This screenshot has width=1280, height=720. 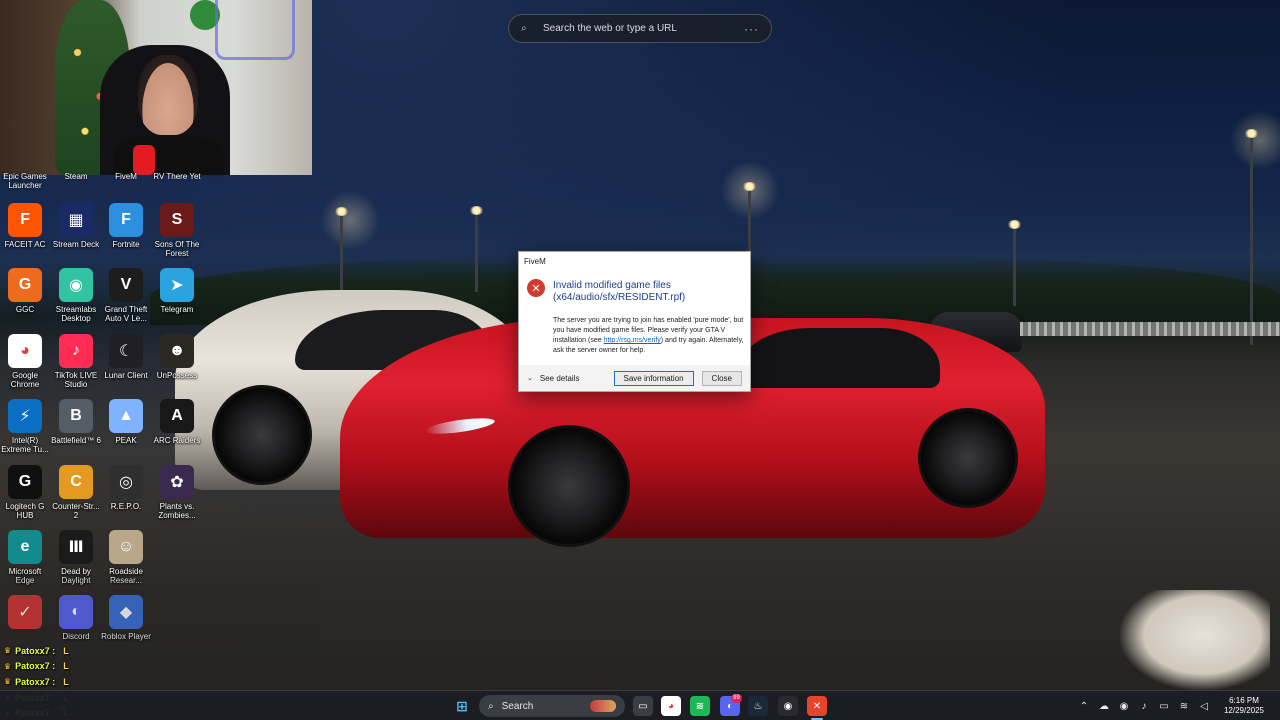 What do you see at coordinates (1144, 706) in the screenshot?
I see `microphone-icon: ♪` at bounding box center [1144, 706].